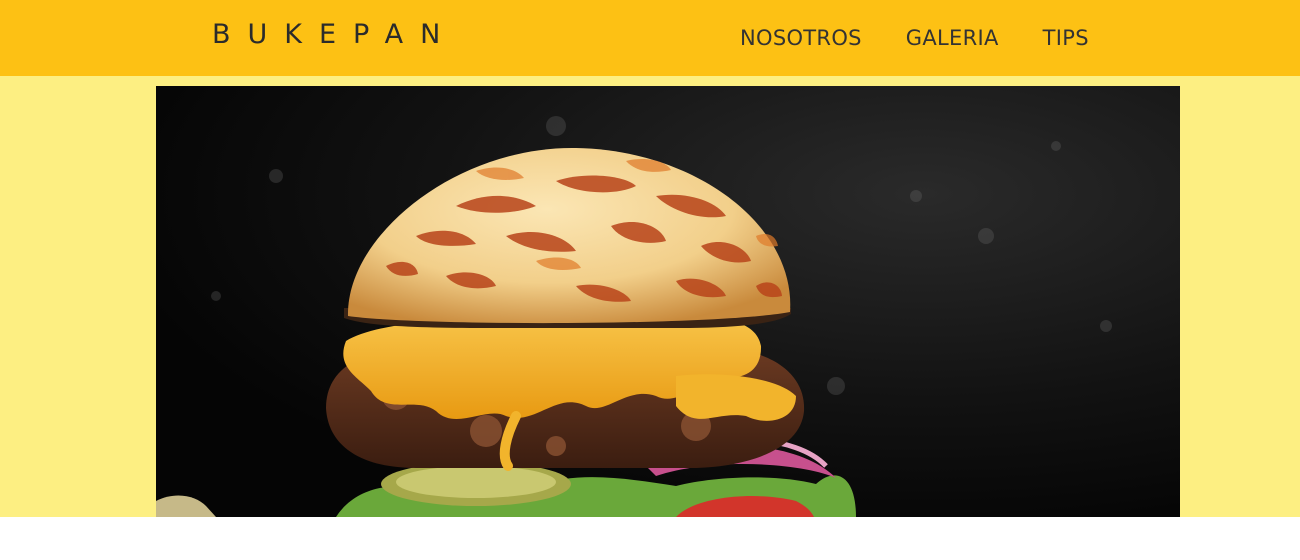 This screenshot has width=1300, height=560. Describe the element at coordinates (801, 38) in the screenshot. I see `nav-link-nosotros: NOSOTROS` at that location.